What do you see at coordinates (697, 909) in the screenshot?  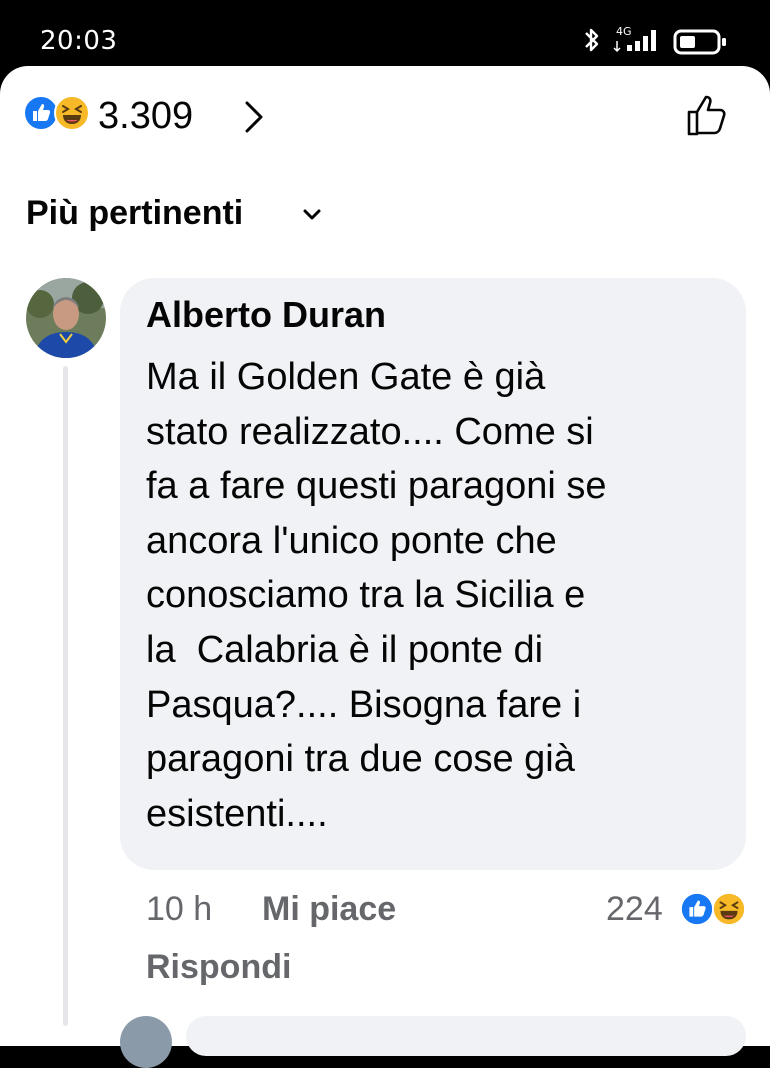 I see `like-icon` at bounding box center [697, 909].